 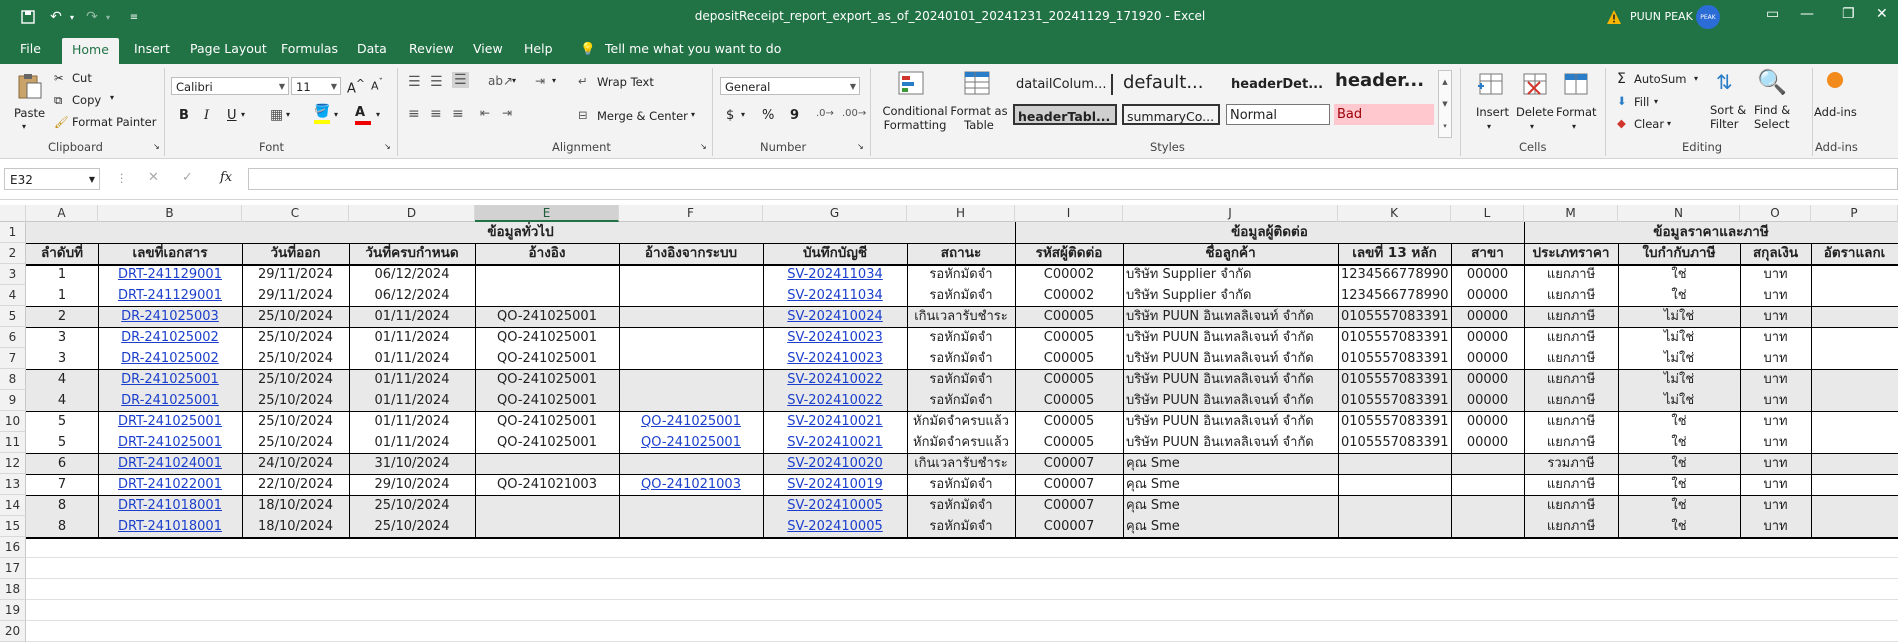 I want to click on row-header-1: 1, so click(x=13, y=232).